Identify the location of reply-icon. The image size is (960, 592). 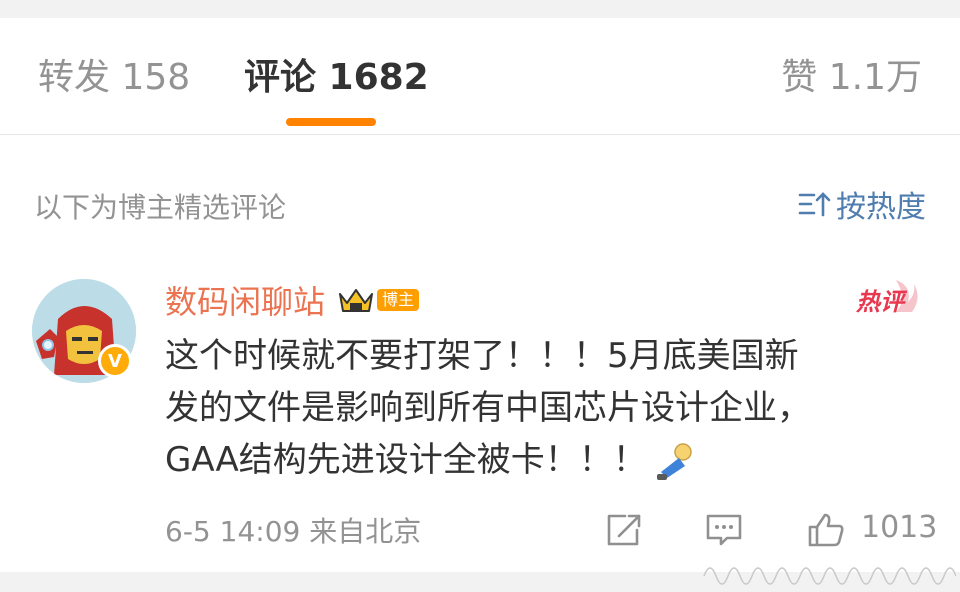
(724, 530).